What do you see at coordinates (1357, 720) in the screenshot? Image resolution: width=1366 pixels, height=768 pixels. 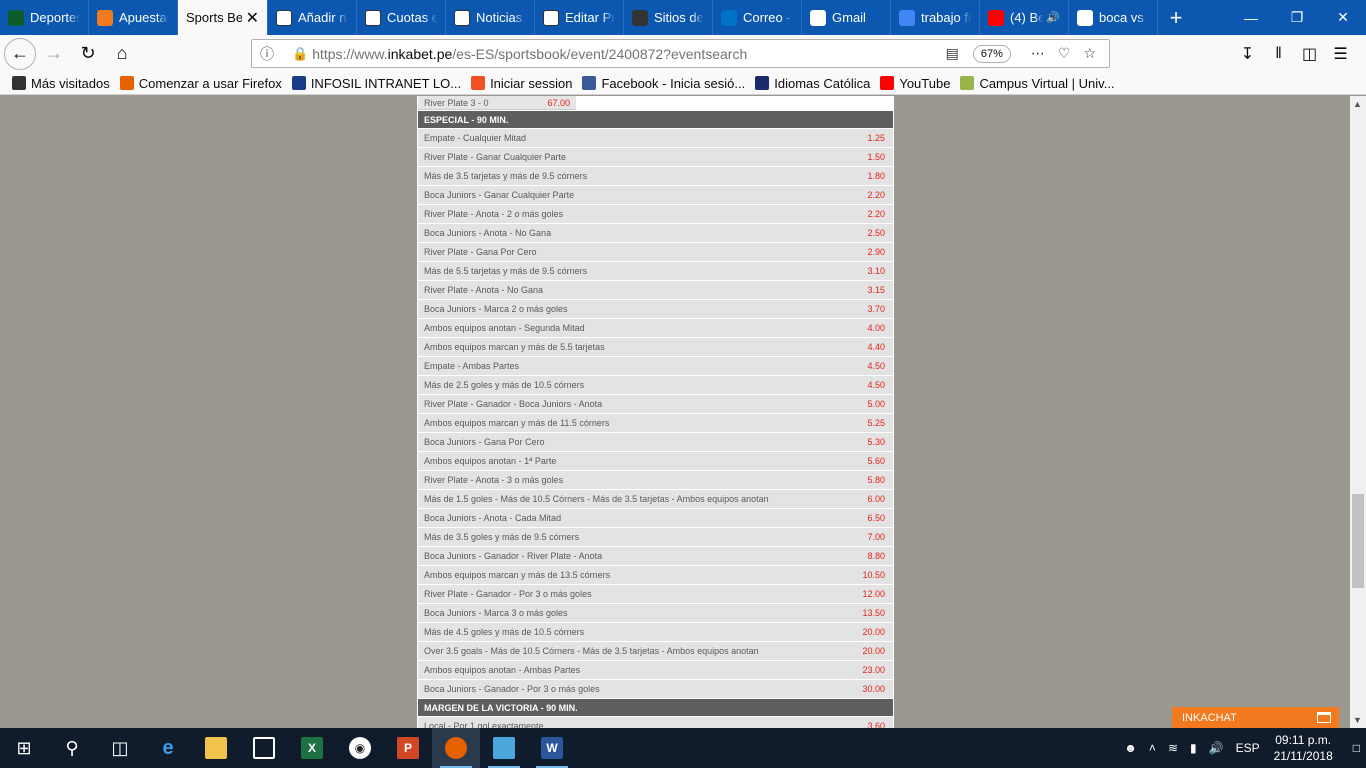 I see `scroll-down-icon: ▼` at bounding box center [1357, 720].